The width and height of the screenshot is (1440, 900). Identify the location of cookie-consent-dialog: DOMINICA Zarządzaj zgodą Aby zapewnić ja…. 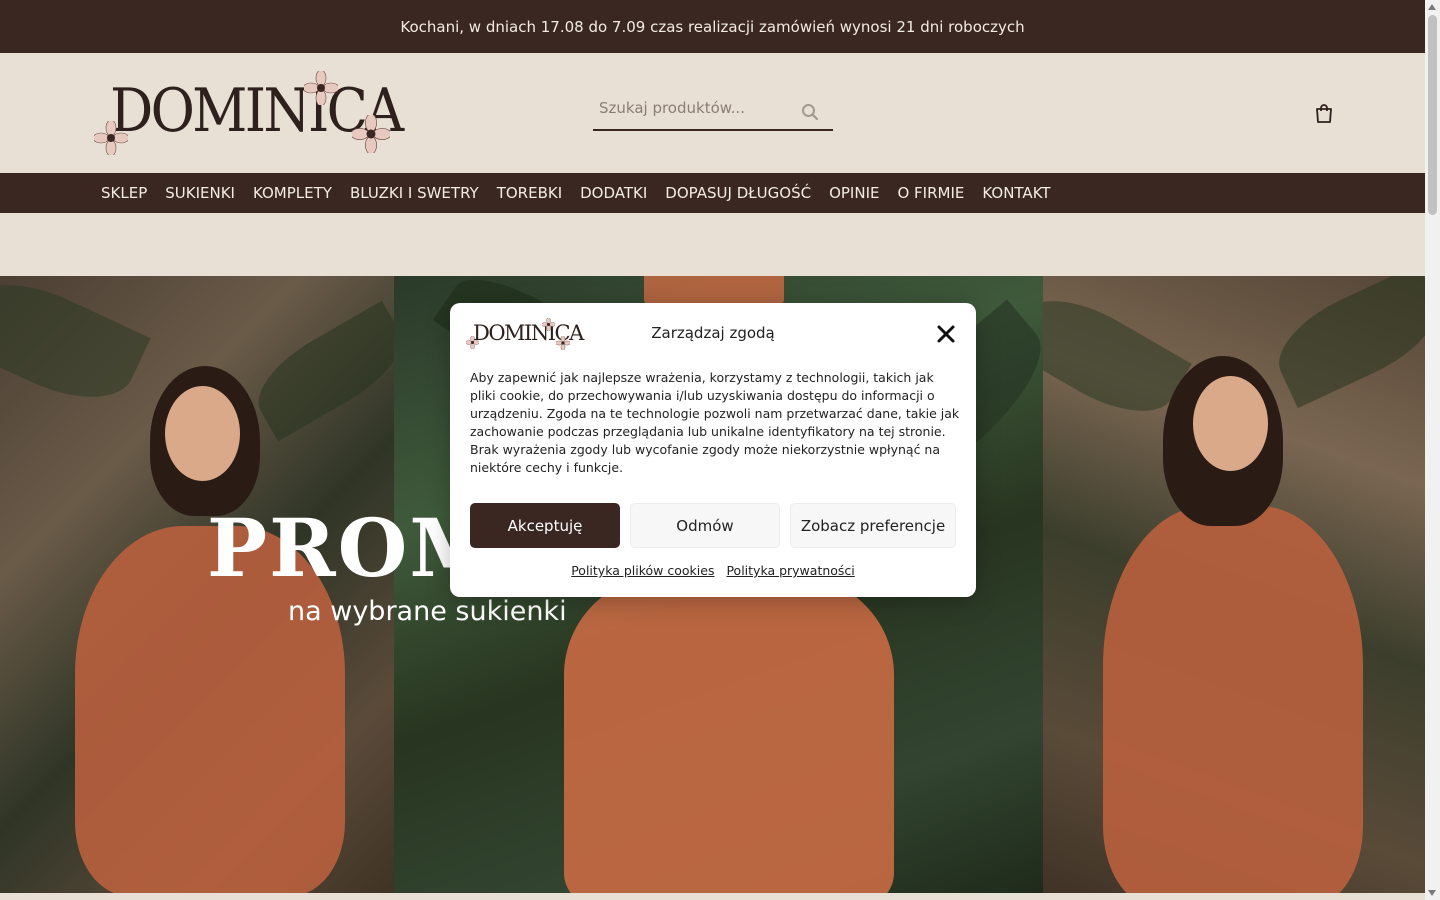
(713, 450).